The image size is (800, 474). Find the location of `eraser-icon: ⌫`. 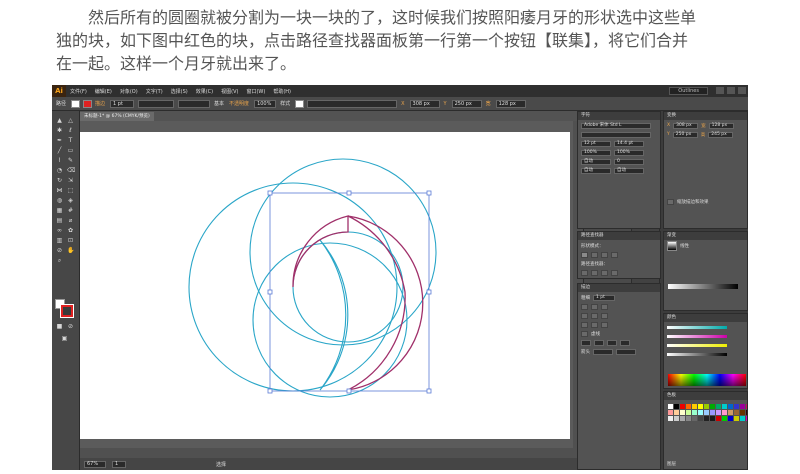

eraser-icon: ⌫ is located at coordinates (71, 170).